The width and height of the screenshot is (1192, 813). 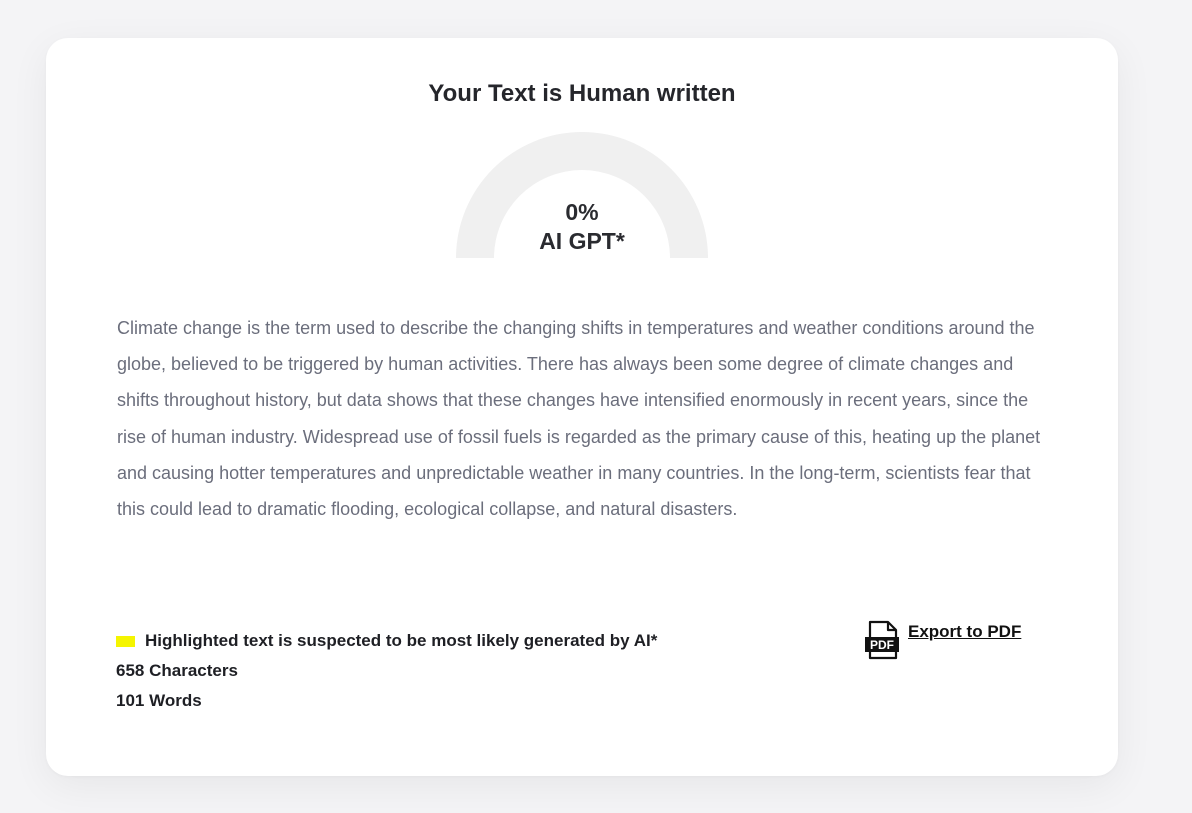 What do you see at coordinates (125, 641) in the screenshot?
I see `highlight-swatch` at bounding box center [125, 641].